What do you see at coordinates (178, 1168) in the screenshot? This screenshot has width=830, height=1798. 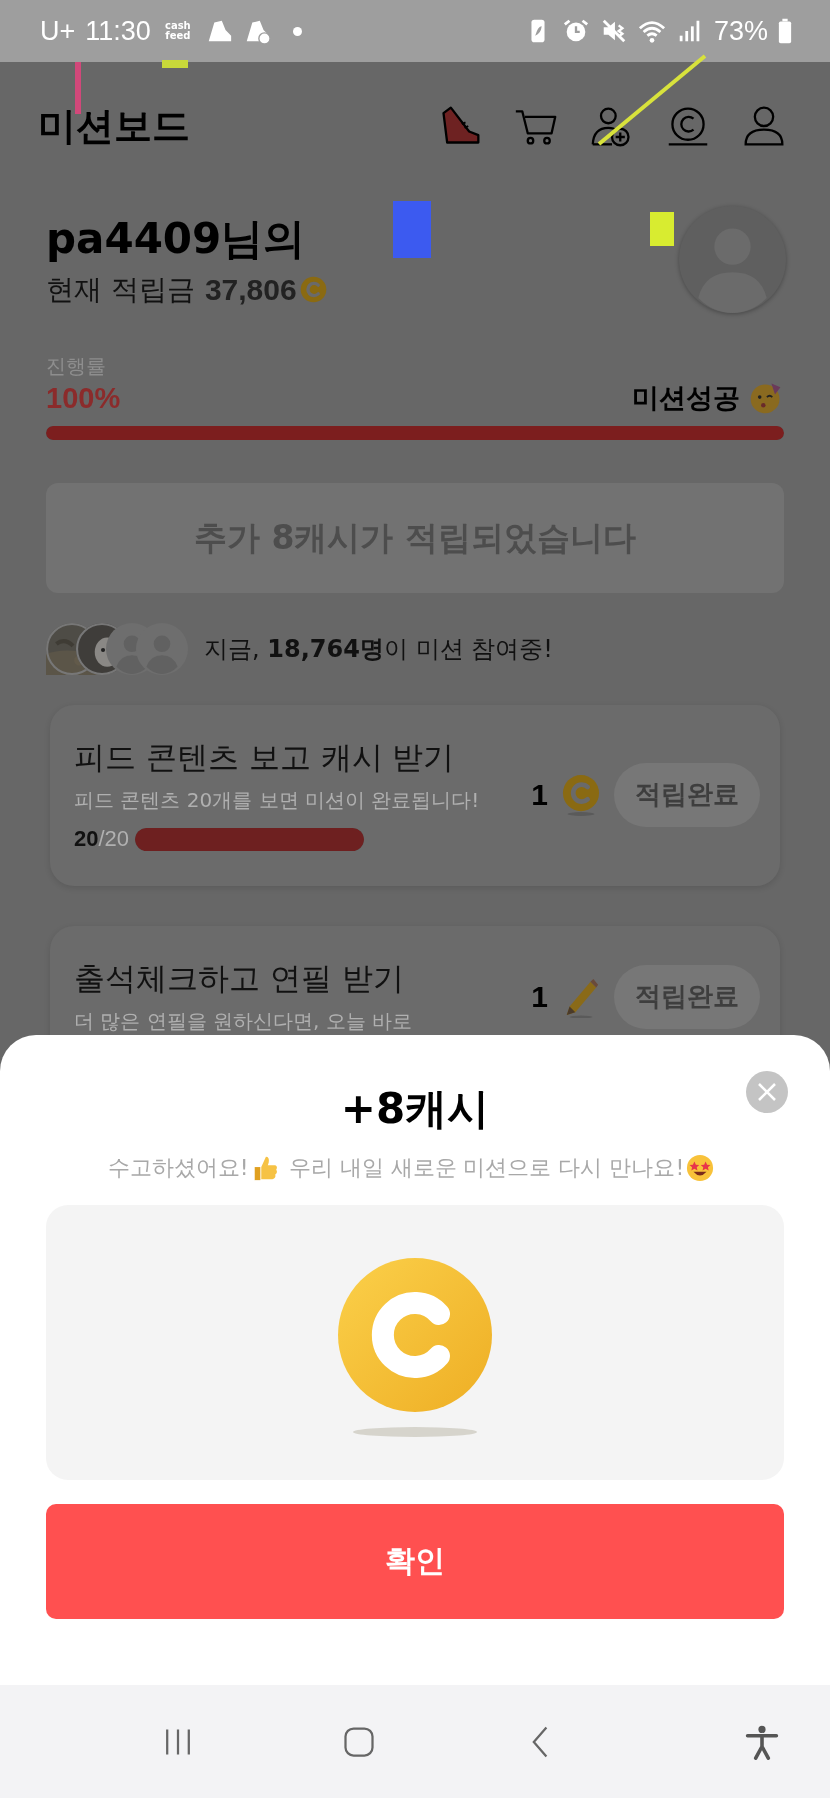 I see `dialog-message: 수고하셨어요!` at bounding box center [178, 1168].